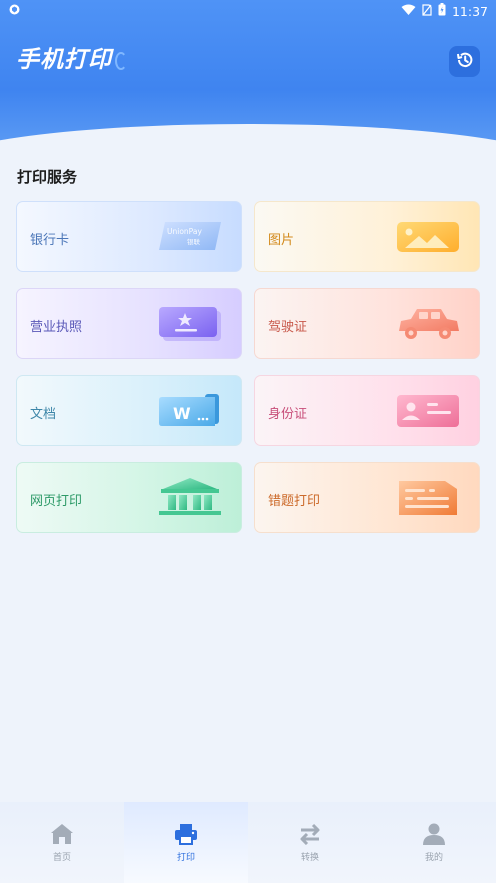 The image size is (496, 883). I want to click on document-service: 文档 W, so click(129, 410).